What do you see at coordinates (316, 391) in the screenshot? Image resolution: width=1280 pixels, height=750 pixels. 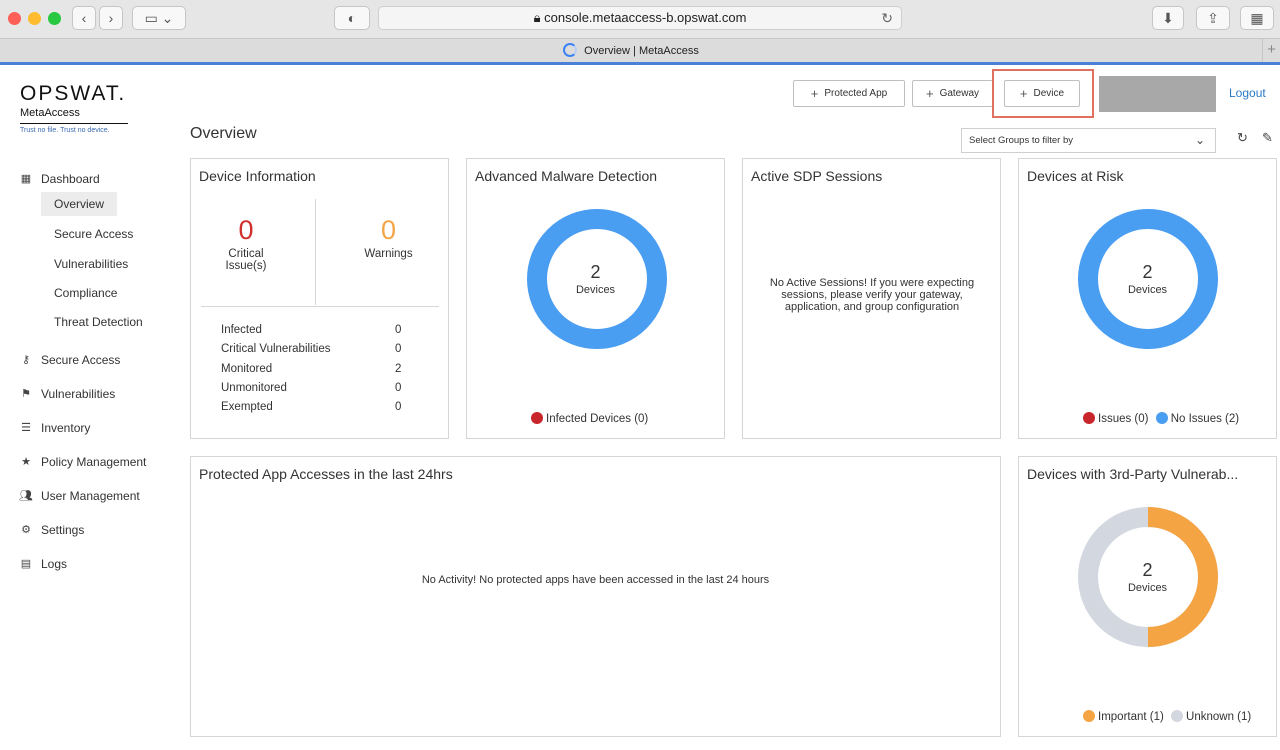 I see `table-row: Unmonitored 0` at bounding box center [316, 391].